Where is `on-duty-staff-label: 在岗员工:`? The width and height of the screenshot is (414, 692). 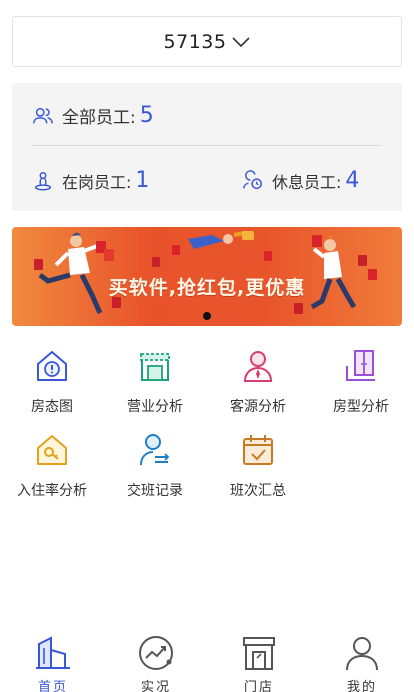 on-duty-staff-label: 在岗员工: is located at coordinates (97, 182).